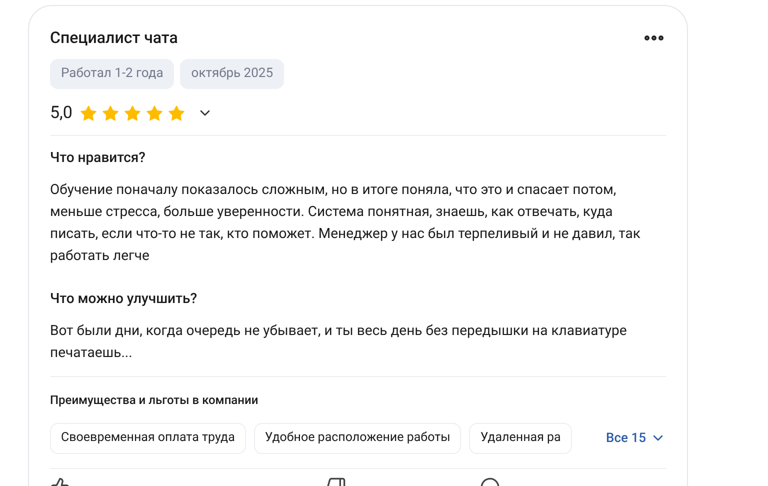 Image resolution: width=768 pixels, height=486 pixels. Describe the element at coordinates (148, 438) in the screenshot. I see `benefit-chip: Своевременная оплата труда` at that location.